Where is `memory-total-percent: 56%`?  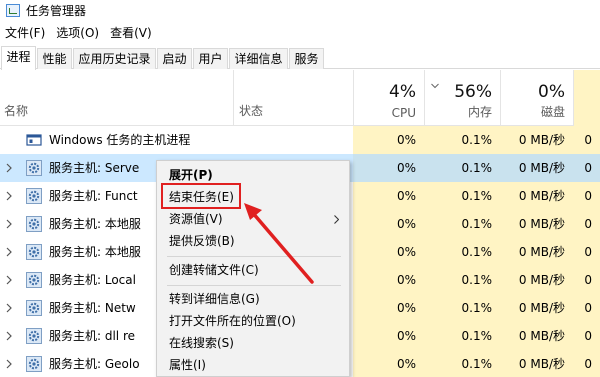
memory-total-percent: 56% is located at coordinates (473, 92).